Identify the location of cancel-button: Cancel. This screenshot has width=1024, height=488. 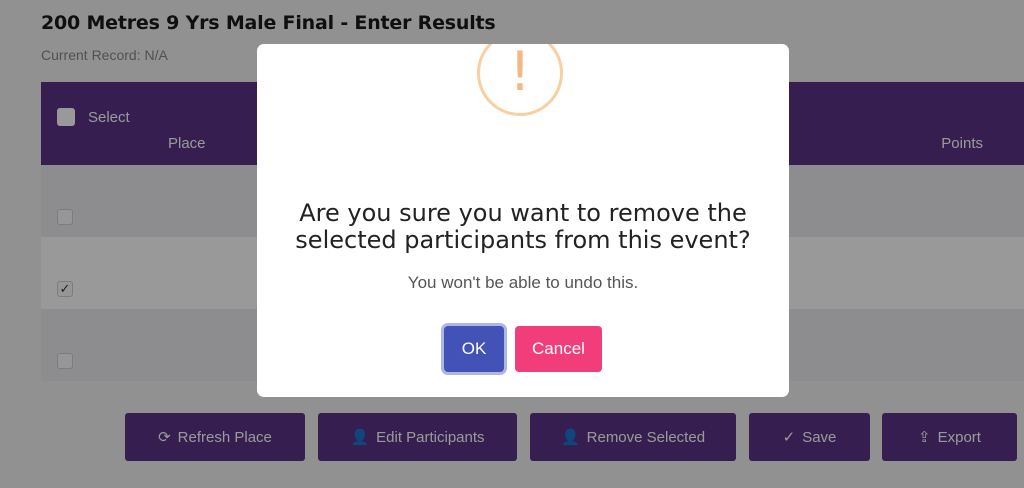
(558, 349).